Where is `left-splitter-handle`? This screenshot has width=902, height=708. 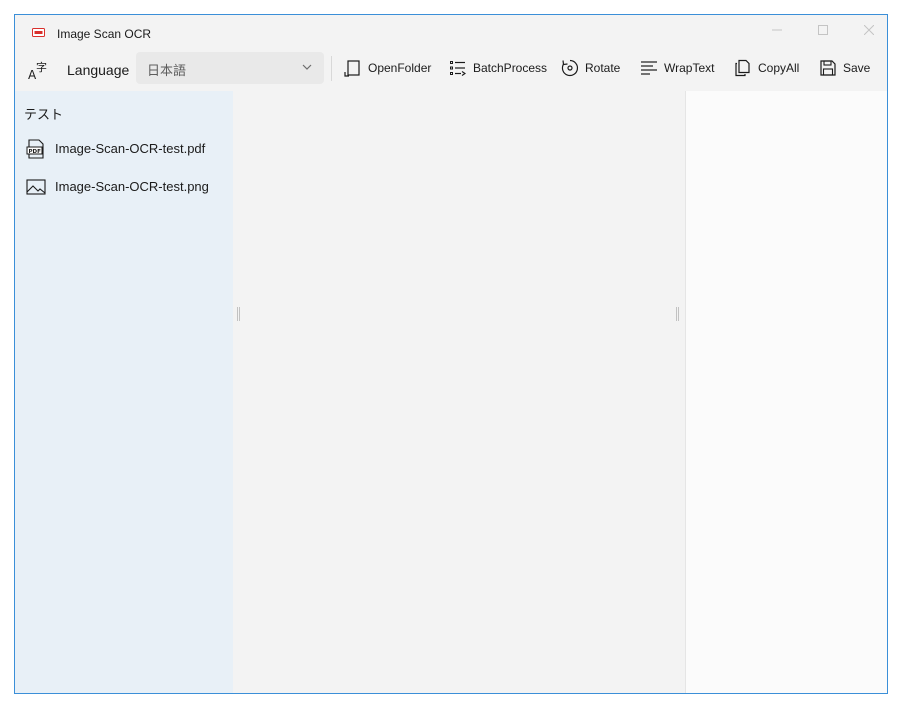
left-splitter-handle is located at coordinates (238, 314).